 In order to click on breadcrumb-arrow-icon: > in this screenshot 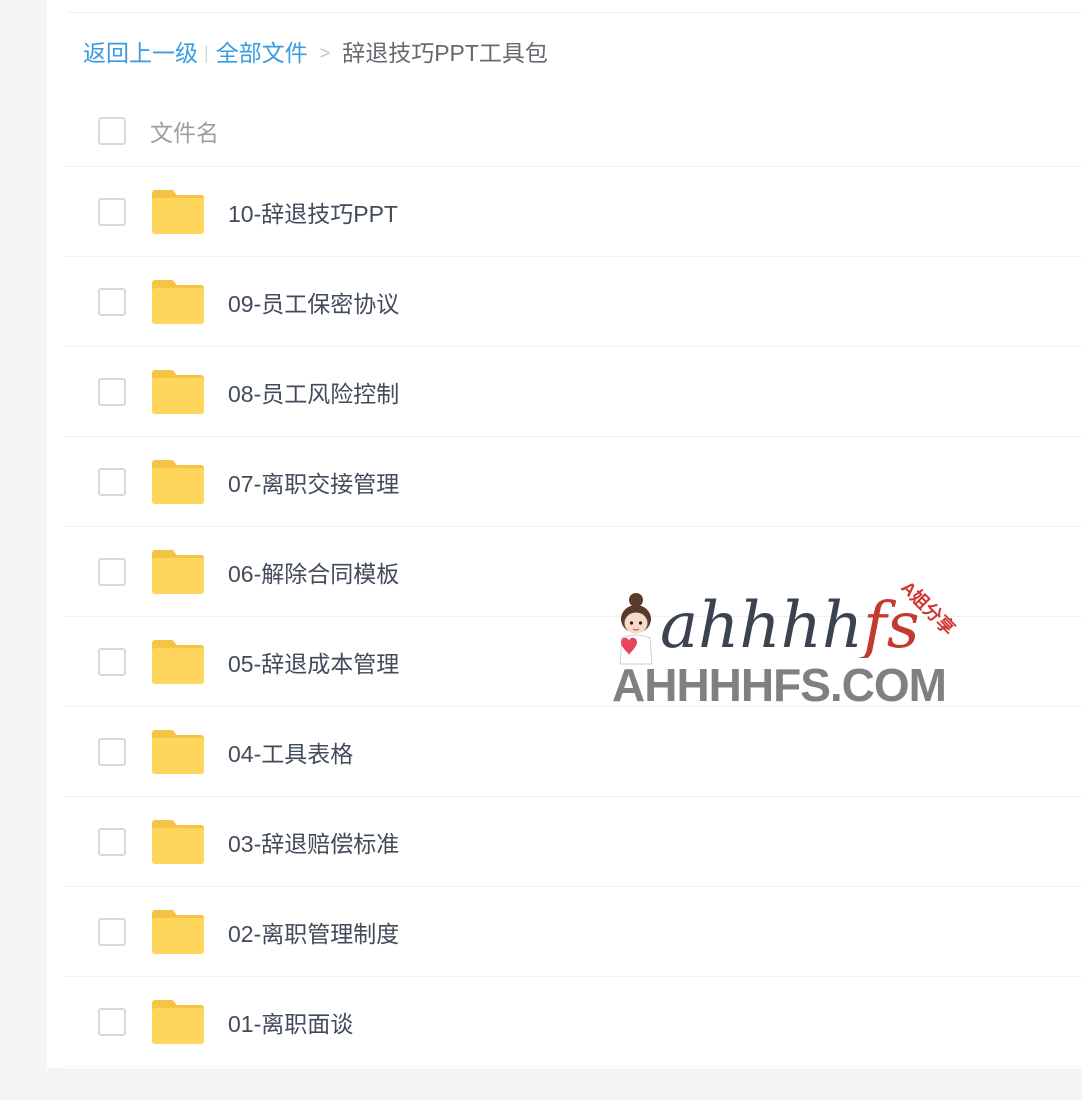, I will do `click(325, 53)`.